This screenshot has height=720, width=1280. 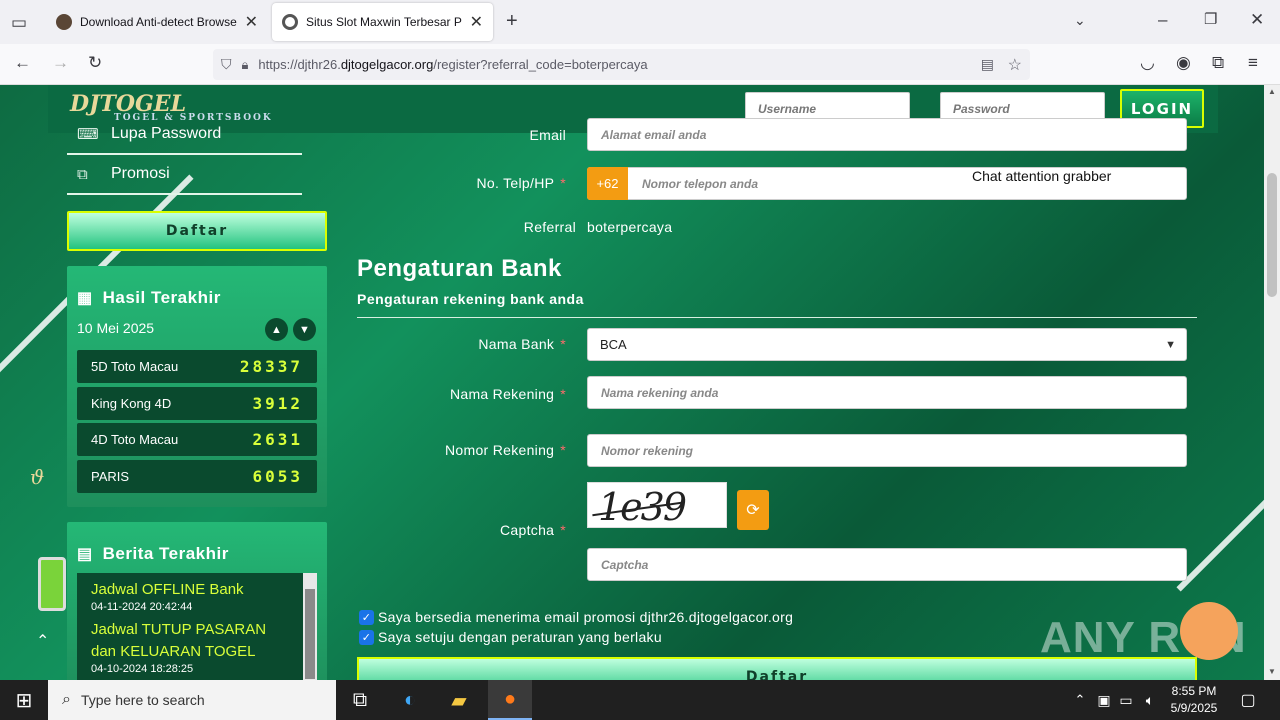 I want to click on menu-icon: ≡, so click(x=1253, y=63).